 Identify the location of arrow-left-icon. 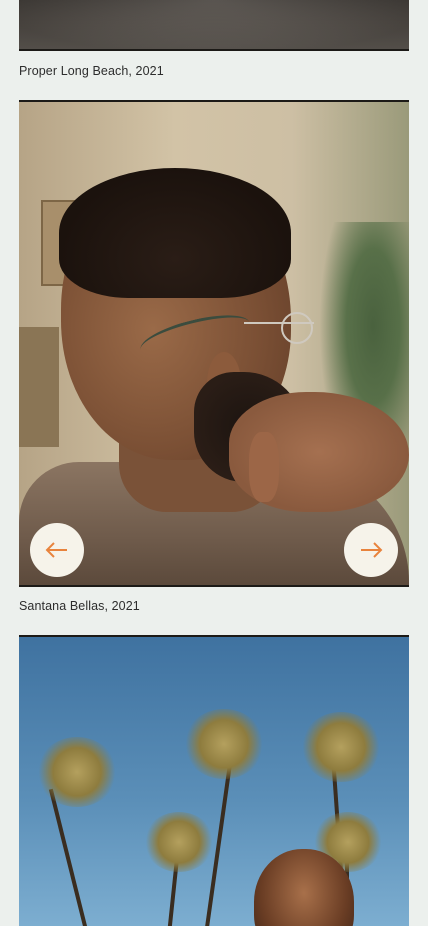
(56, 550).